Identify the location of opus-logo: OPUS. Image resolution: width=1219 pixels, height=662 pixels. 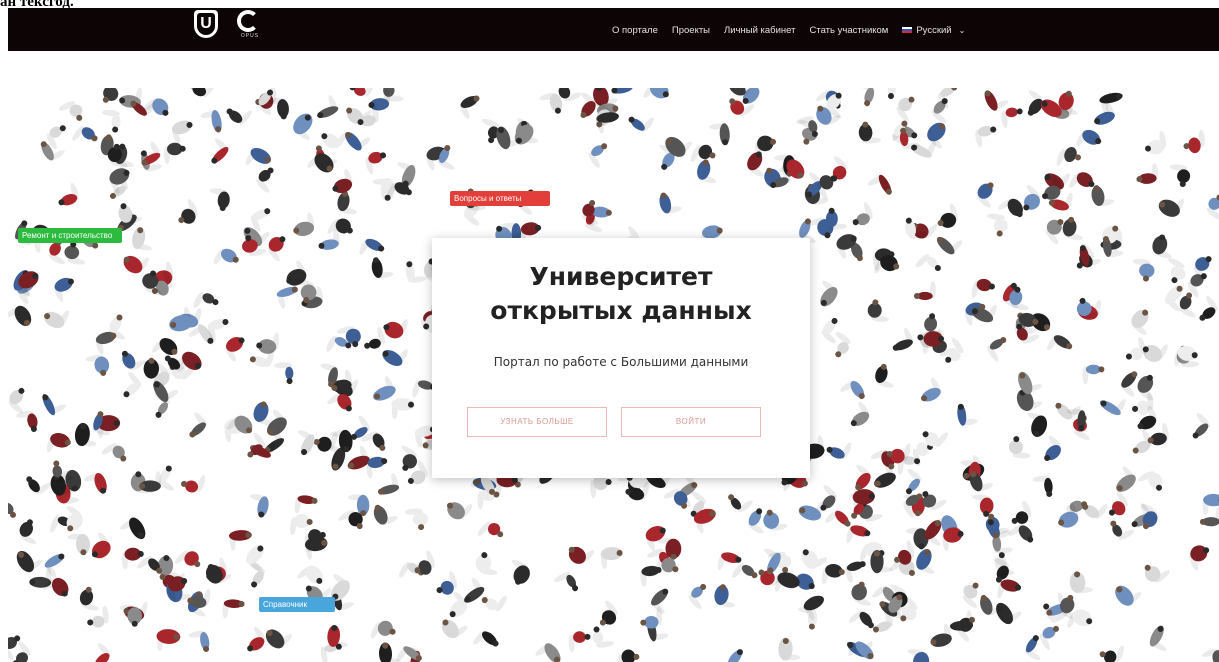
(250, 26).